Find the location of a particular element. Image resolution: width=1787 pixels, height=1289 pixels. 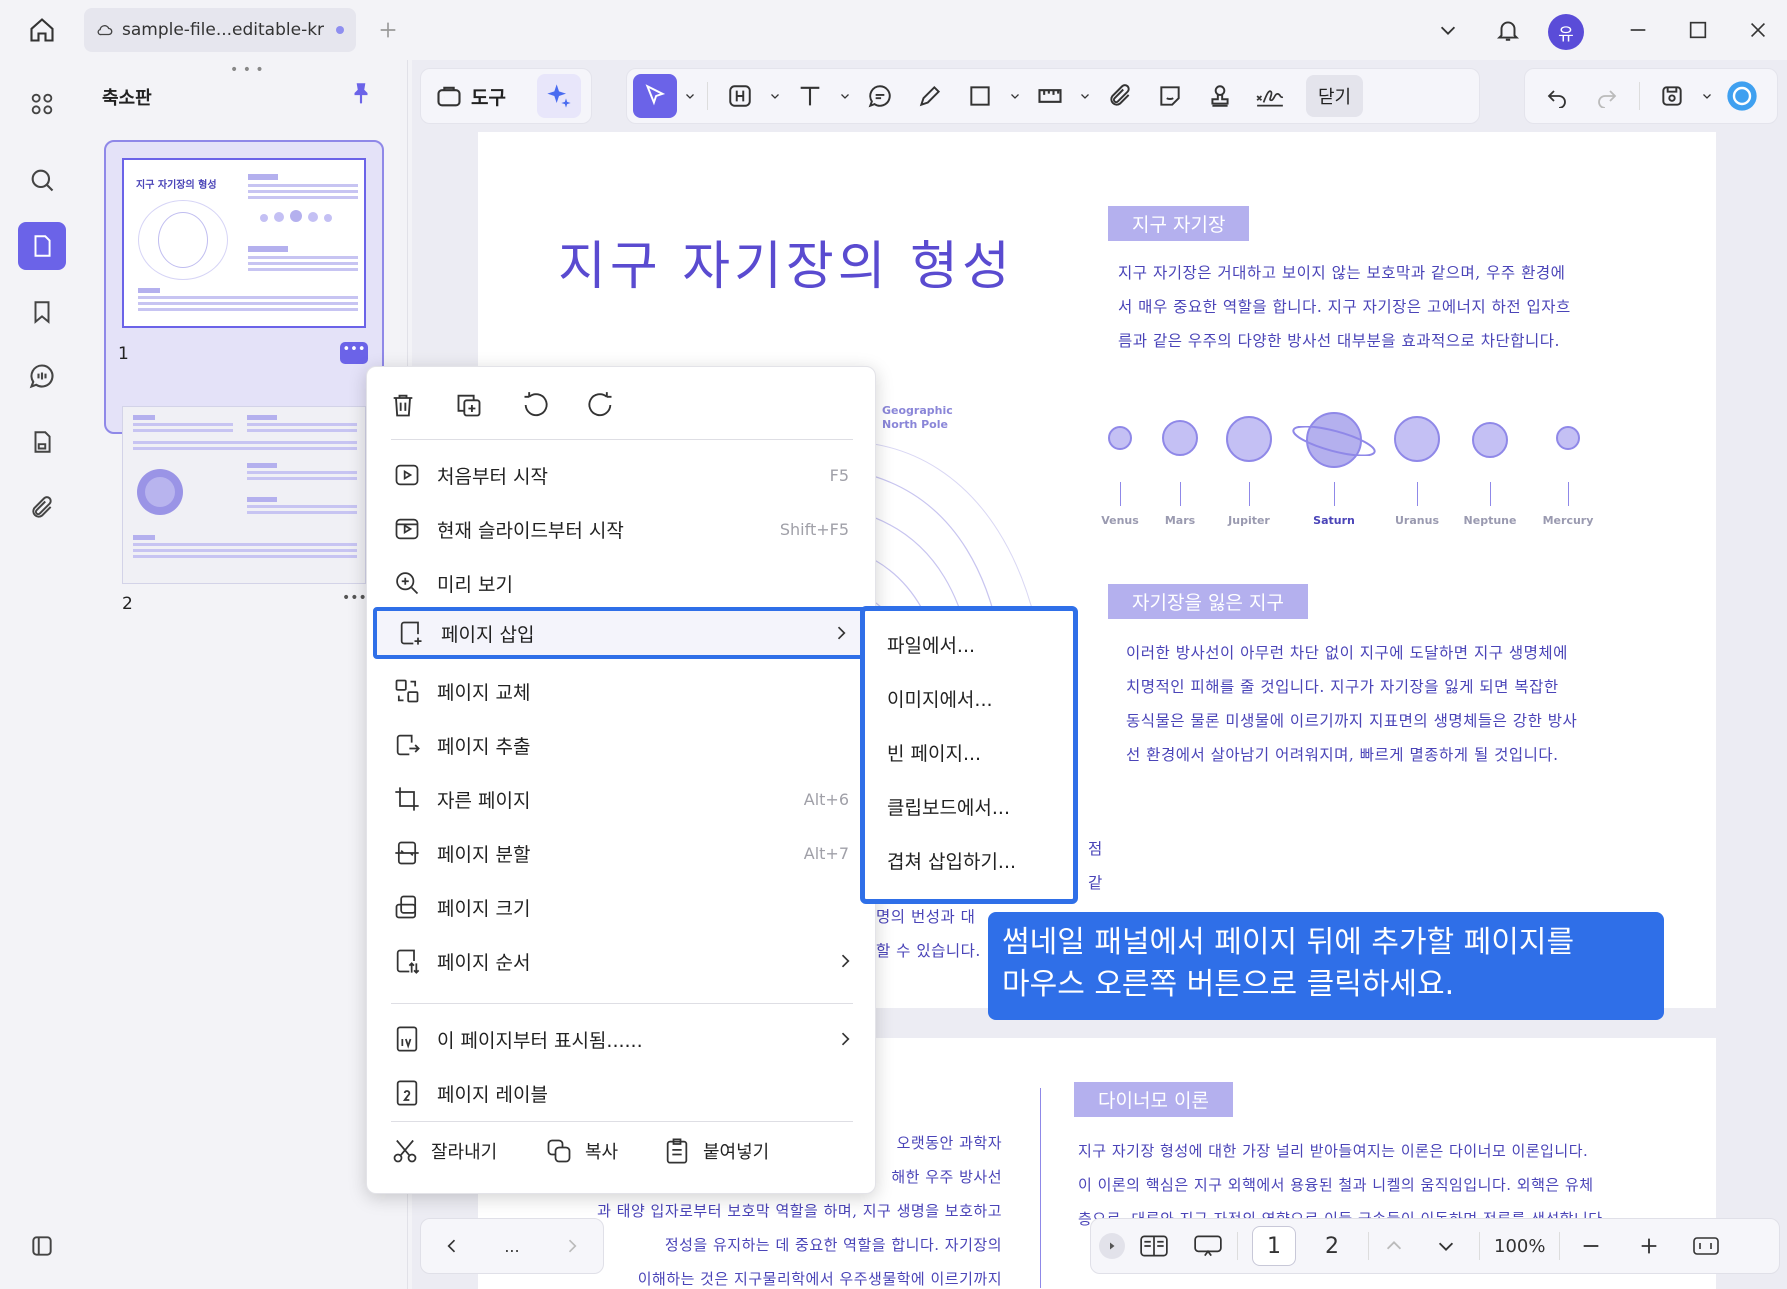

menu-item-insert-page: 페이지 삽입 is located at coordinates (622, 633).